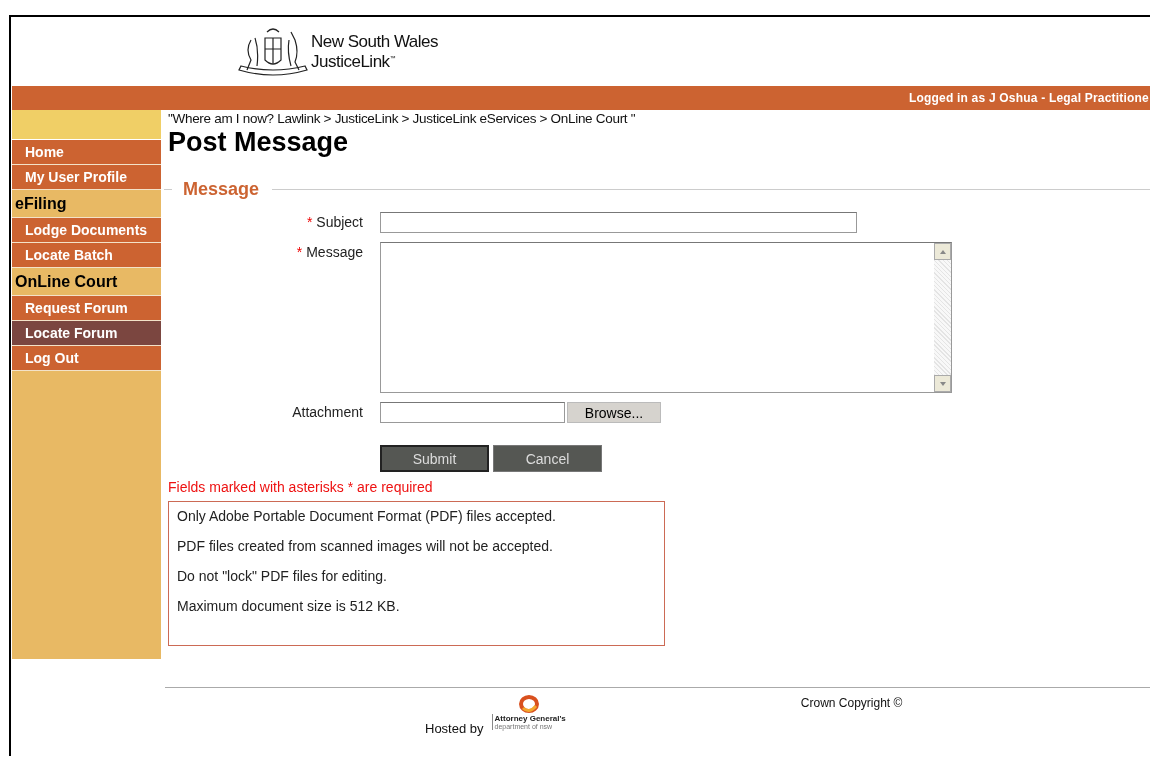 Image resolution: width=1150 pixels, height=758 pixels. Describe the element at coordinates (402, 118) in the screenshot. I see `breadcrumb: "Where am I now? Lawlink > JusticeLink > JusticeLink eServices > OnLine Court "` at that location.